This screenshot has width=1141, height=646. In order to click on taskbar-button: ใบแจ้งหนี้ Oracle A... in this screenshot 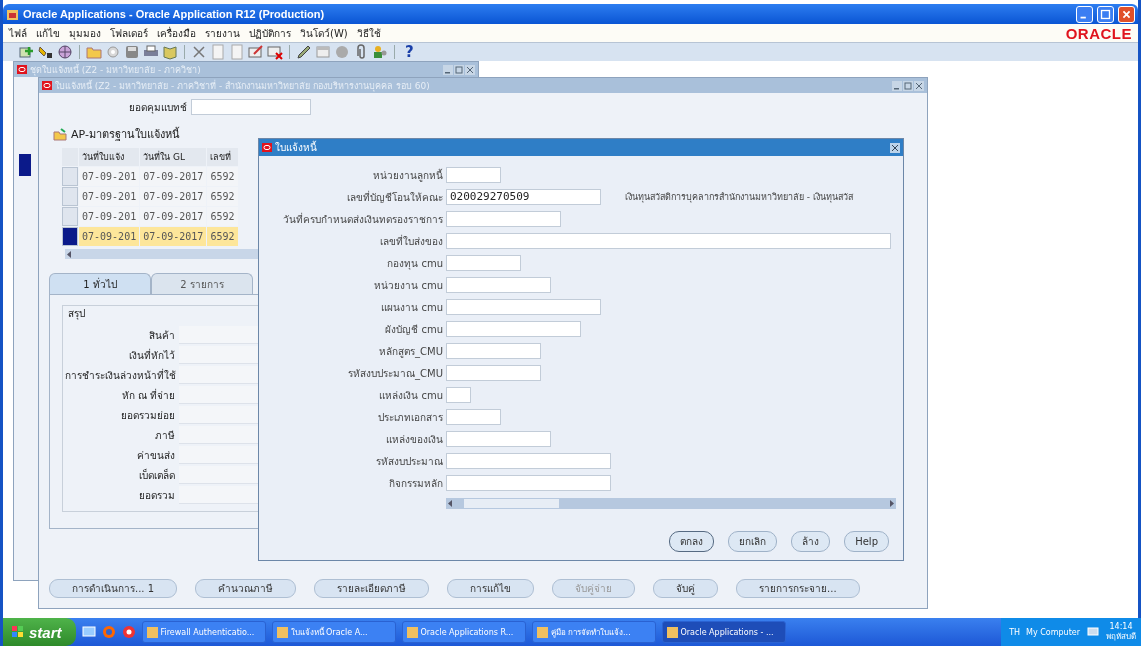, I will do `click(333, 632)`.